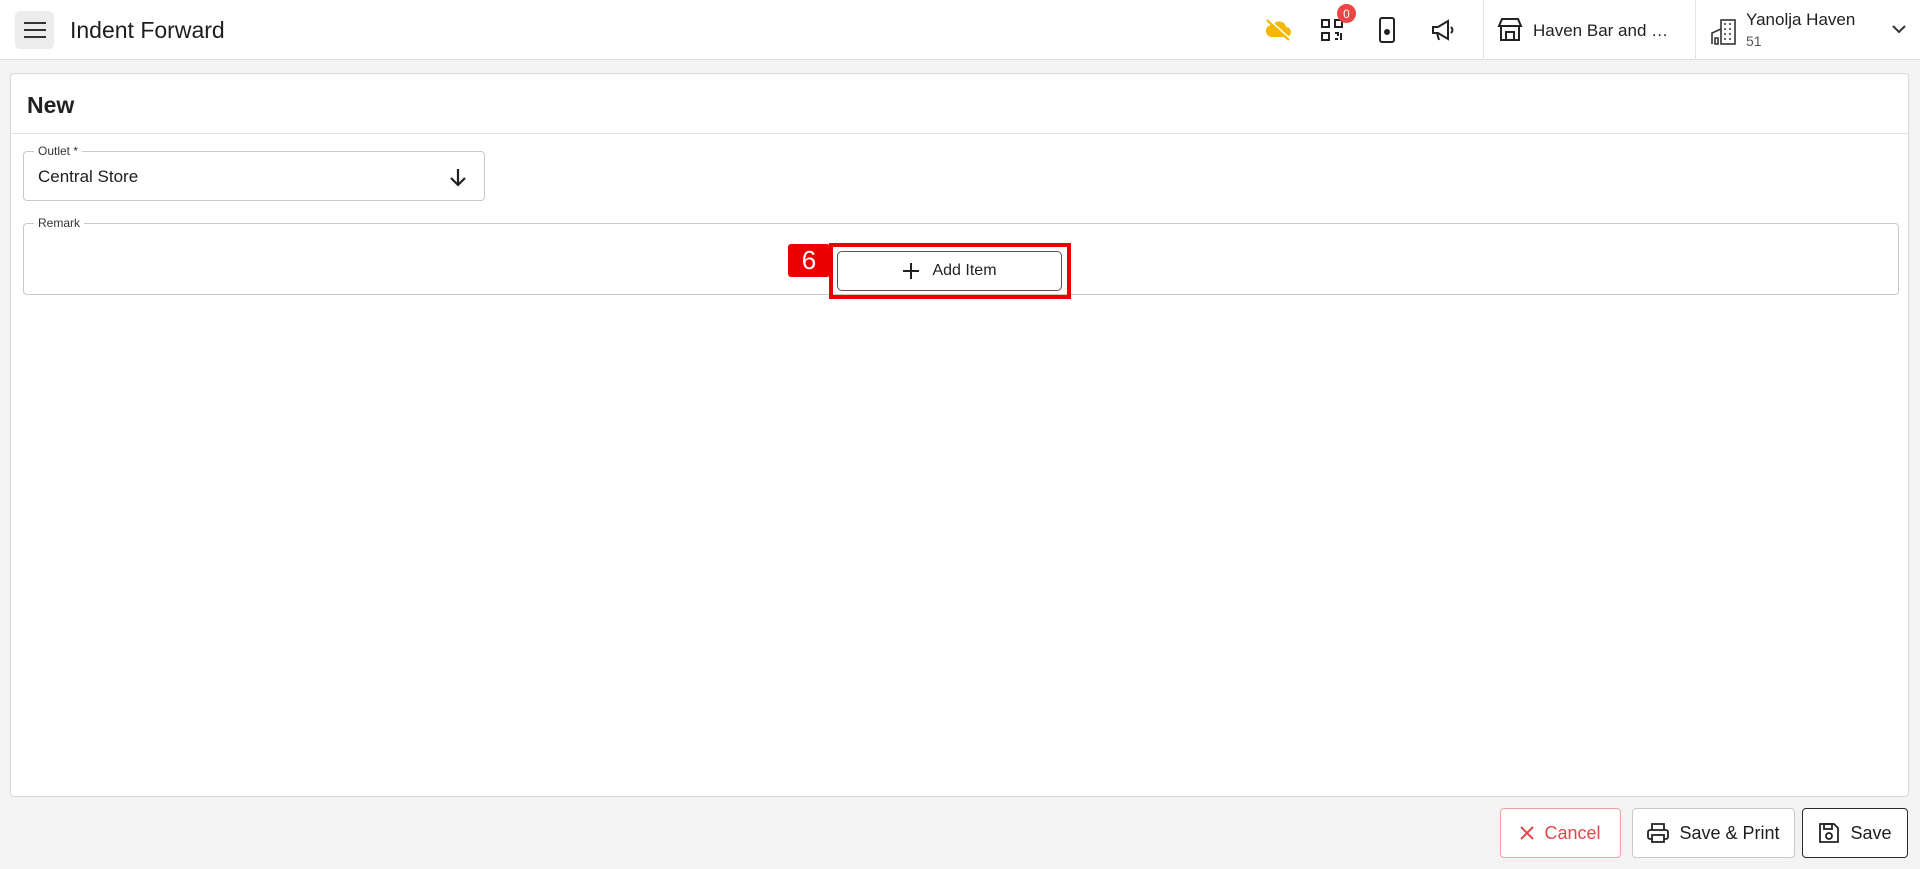  I want to click on form-title: New, so click(51, 105).